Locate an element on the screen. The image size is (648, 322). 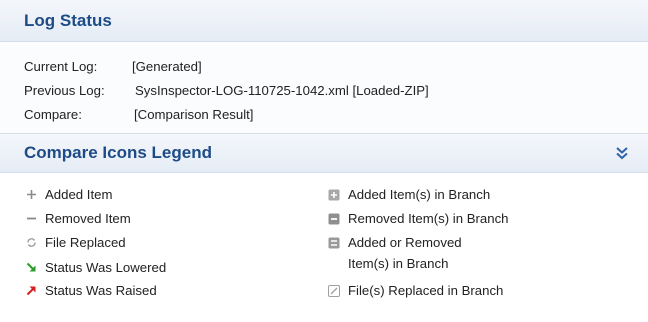
compare-row: Compare: [Comparison Result] is located at coordinates (336, 115).